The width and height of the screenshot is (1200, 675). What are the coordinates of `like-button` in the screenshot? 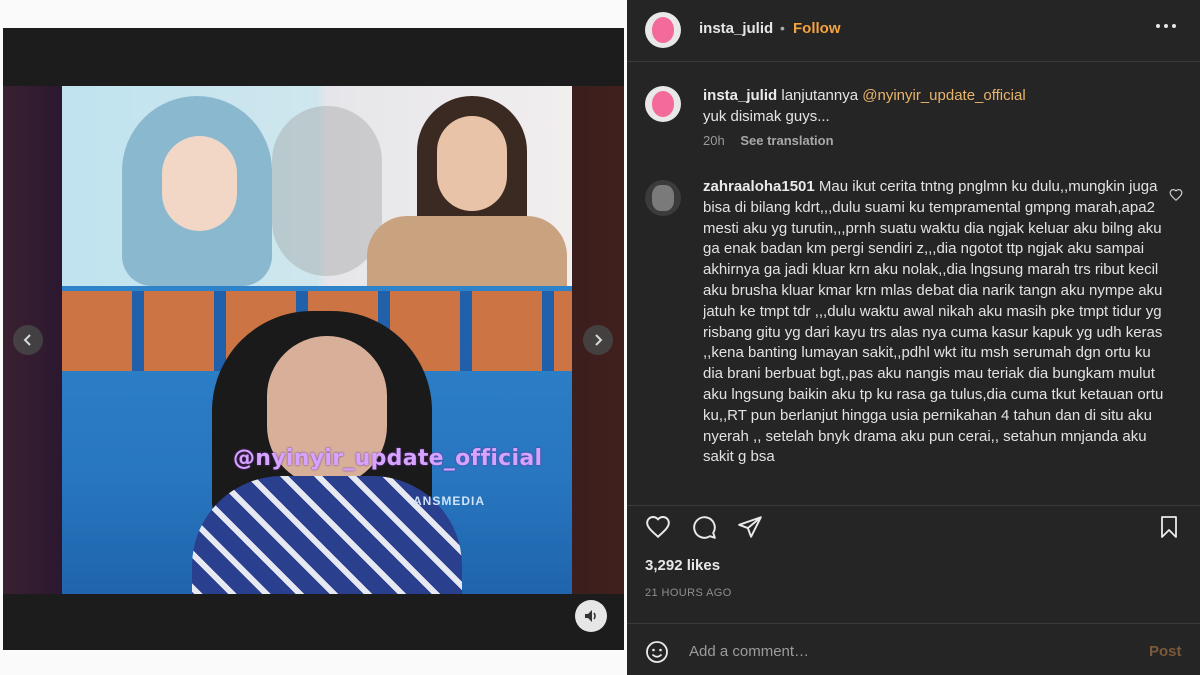 It's located at (658, 529).